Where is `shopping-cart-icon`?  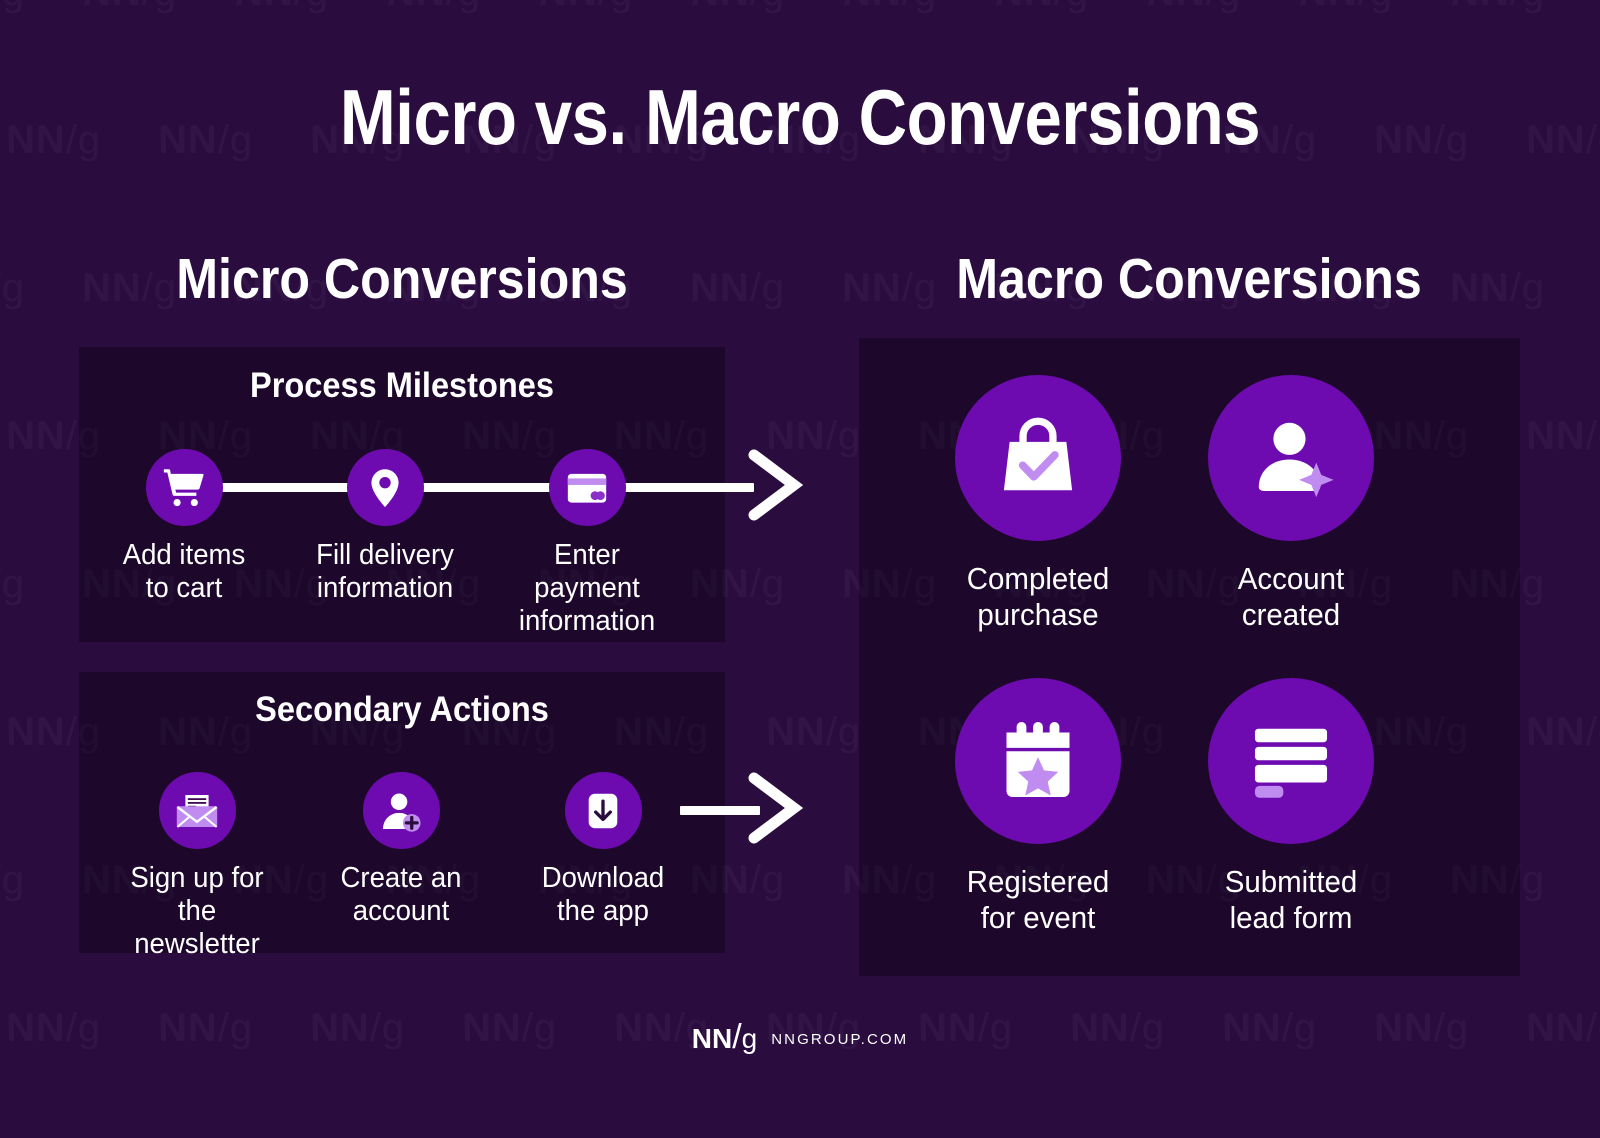
shopping-cart-icon is located at coordinates (183, 487).